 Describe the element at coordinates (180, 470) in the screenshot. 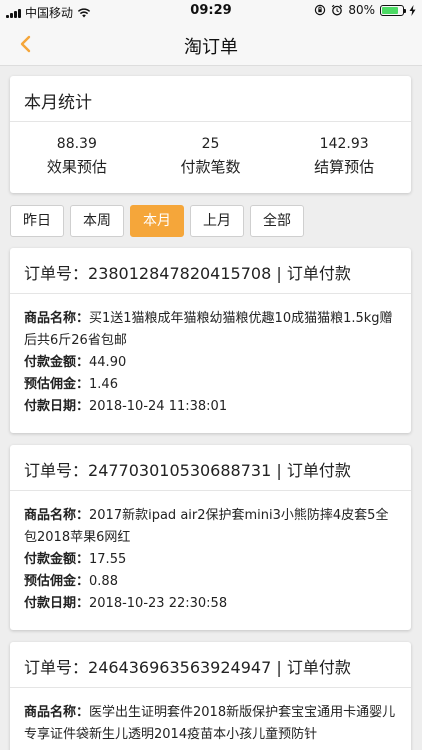

I see `order-number: 247703010530688731` at that location.